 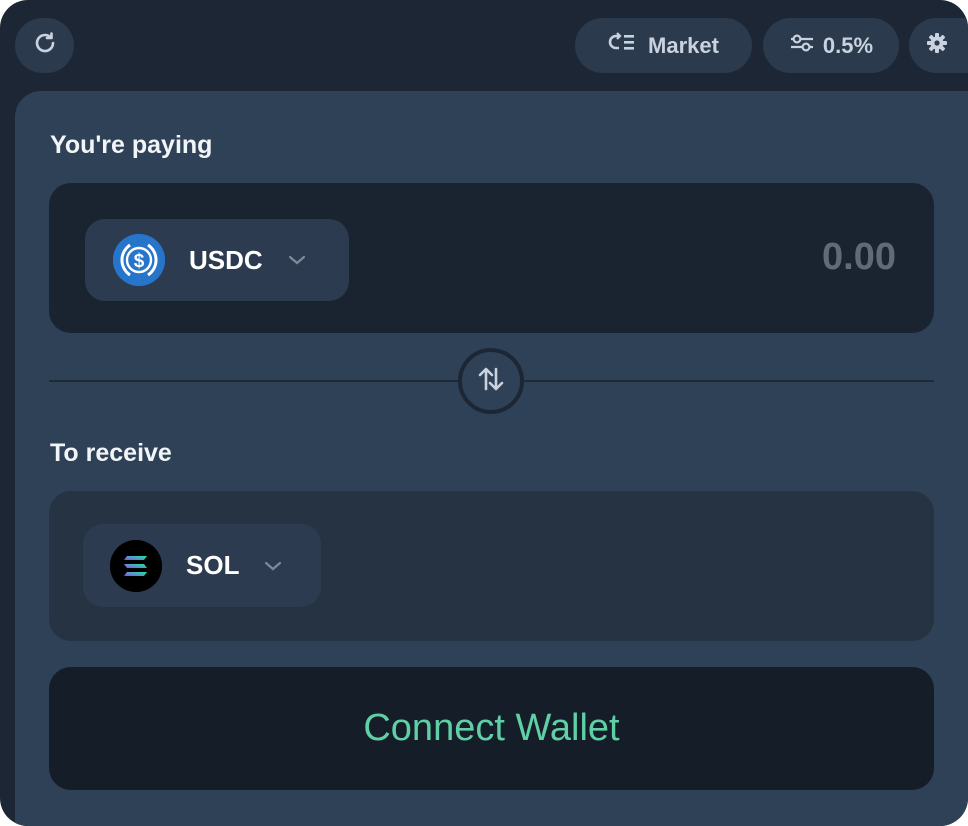 I want to click on switch-tokens-button, so click(x=491, y=381).